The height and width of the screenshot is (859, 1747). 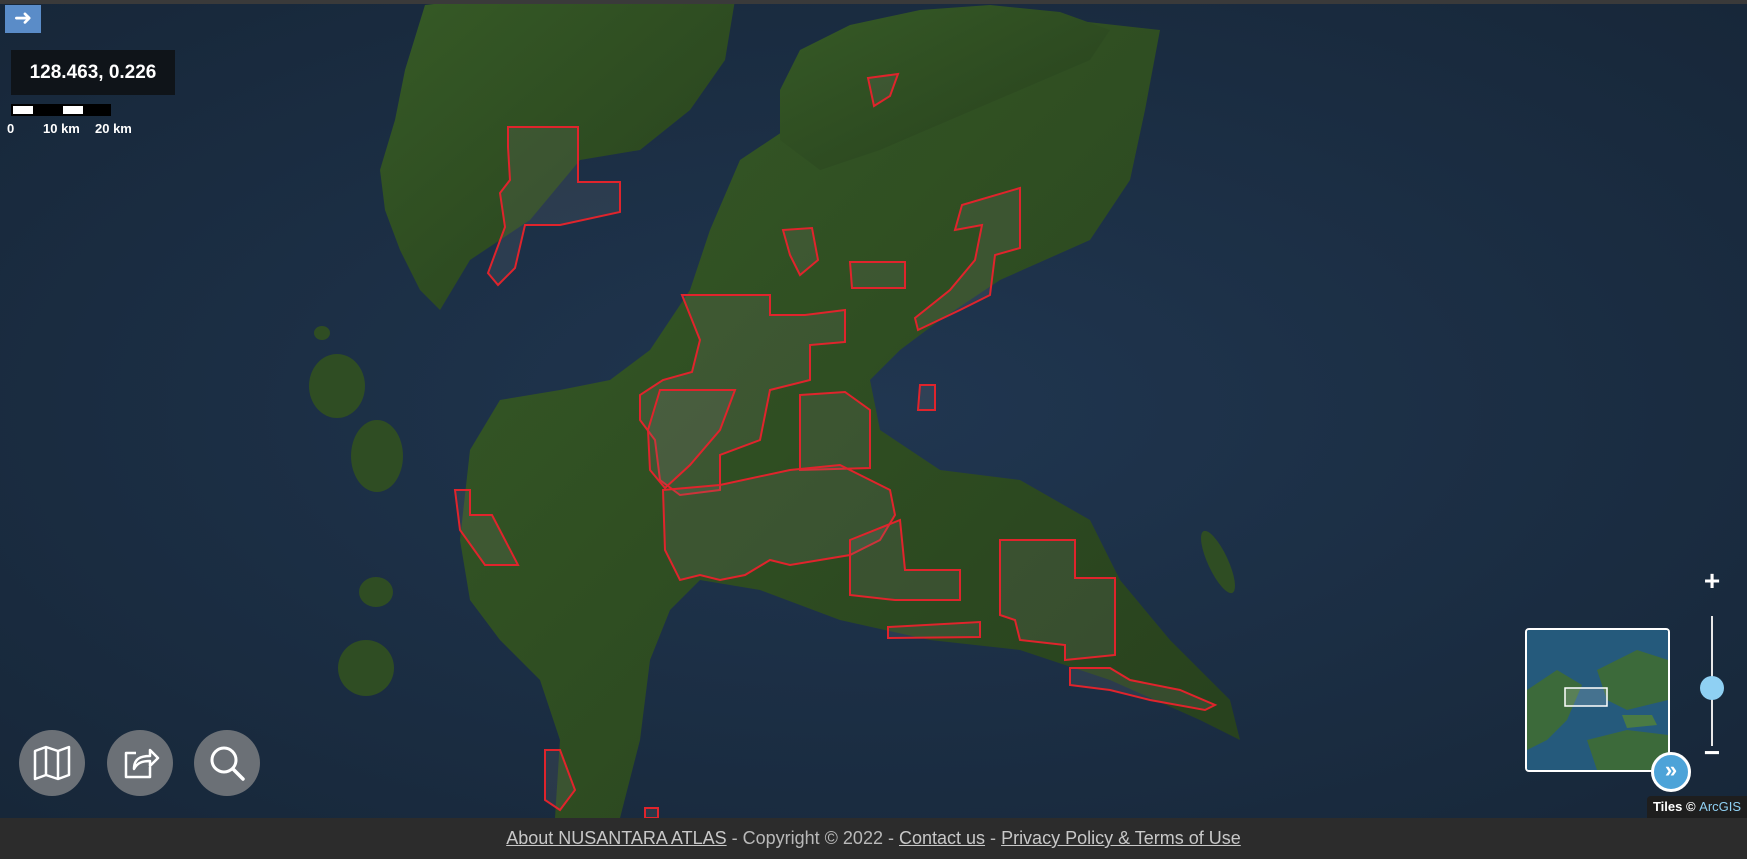 What do you see at coordinates (1674, 806) in the screenshot?
I see `attribution-prefix: Tiles ©` at bounding box center [1674, 806].